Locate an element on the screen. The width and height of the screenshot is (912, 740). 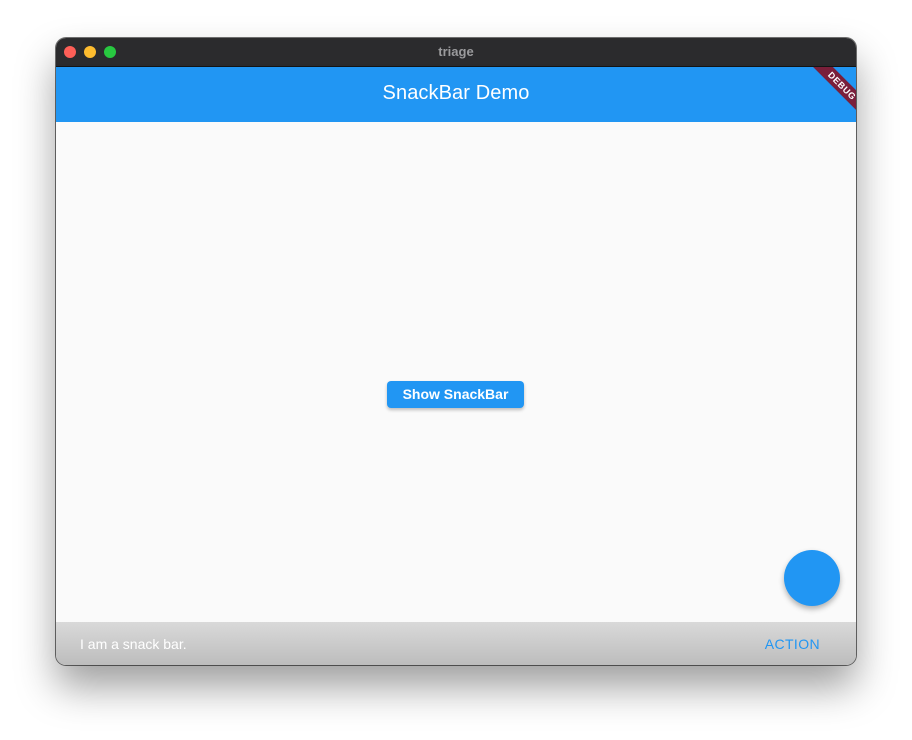
app-bar: SnackBar Demo DEBUG is located at coordinates (456, 94).